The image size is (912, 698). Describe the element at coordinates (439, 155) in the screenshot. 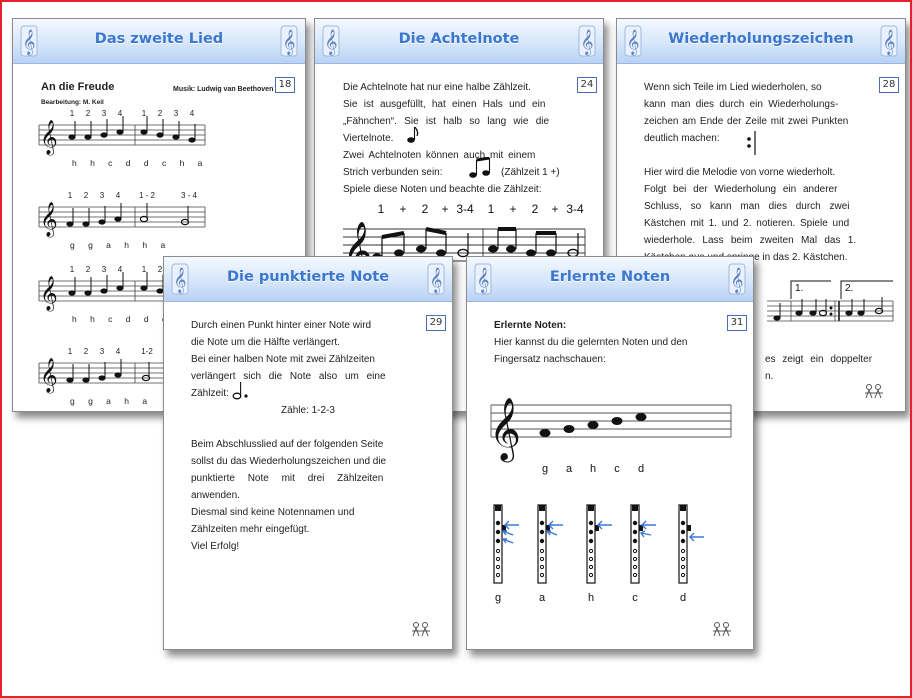

I see `text-line: Zwei Achtelnoten können auch mit einem` at that location.